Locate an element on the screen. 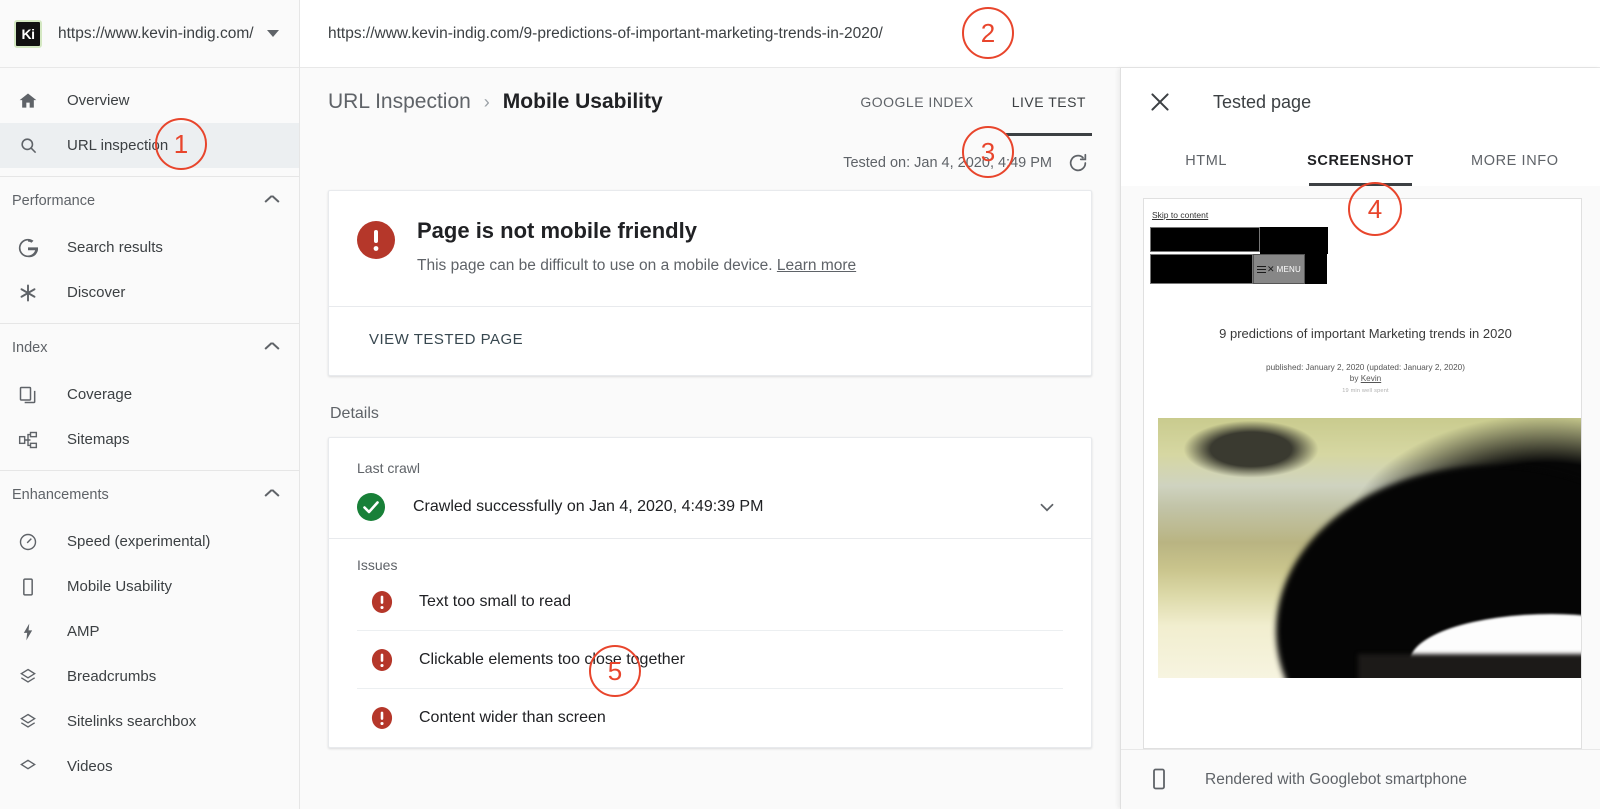  sidebar-item-sitelinks-searchbox: Sitelinks searchbox is located at coordinates (149, 721).